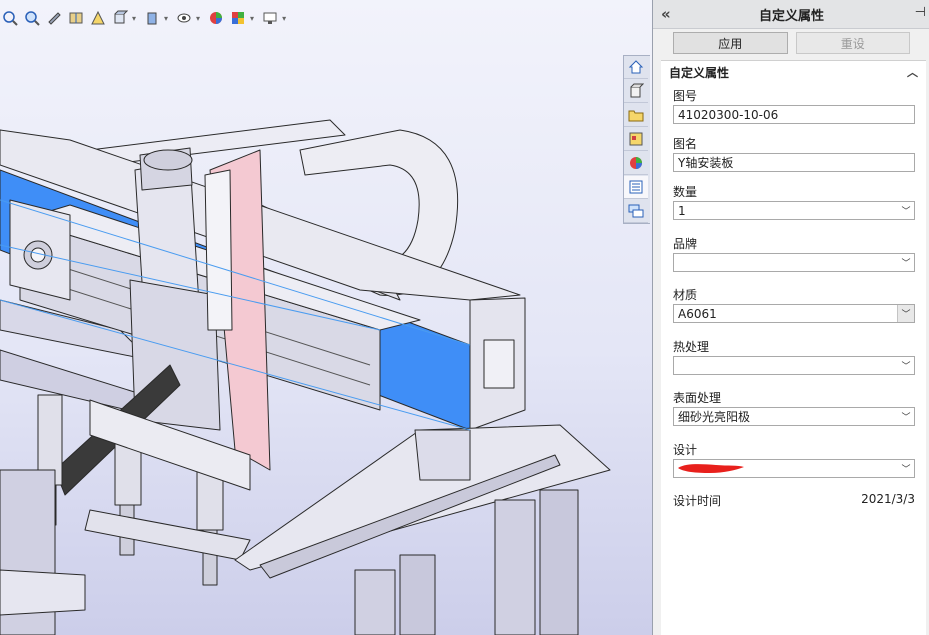 The height and width of the screenshot is (635, 929). Describe the element at coordinates (852, 43) in the screenshot. I see `reset-button: 重设` at that location.